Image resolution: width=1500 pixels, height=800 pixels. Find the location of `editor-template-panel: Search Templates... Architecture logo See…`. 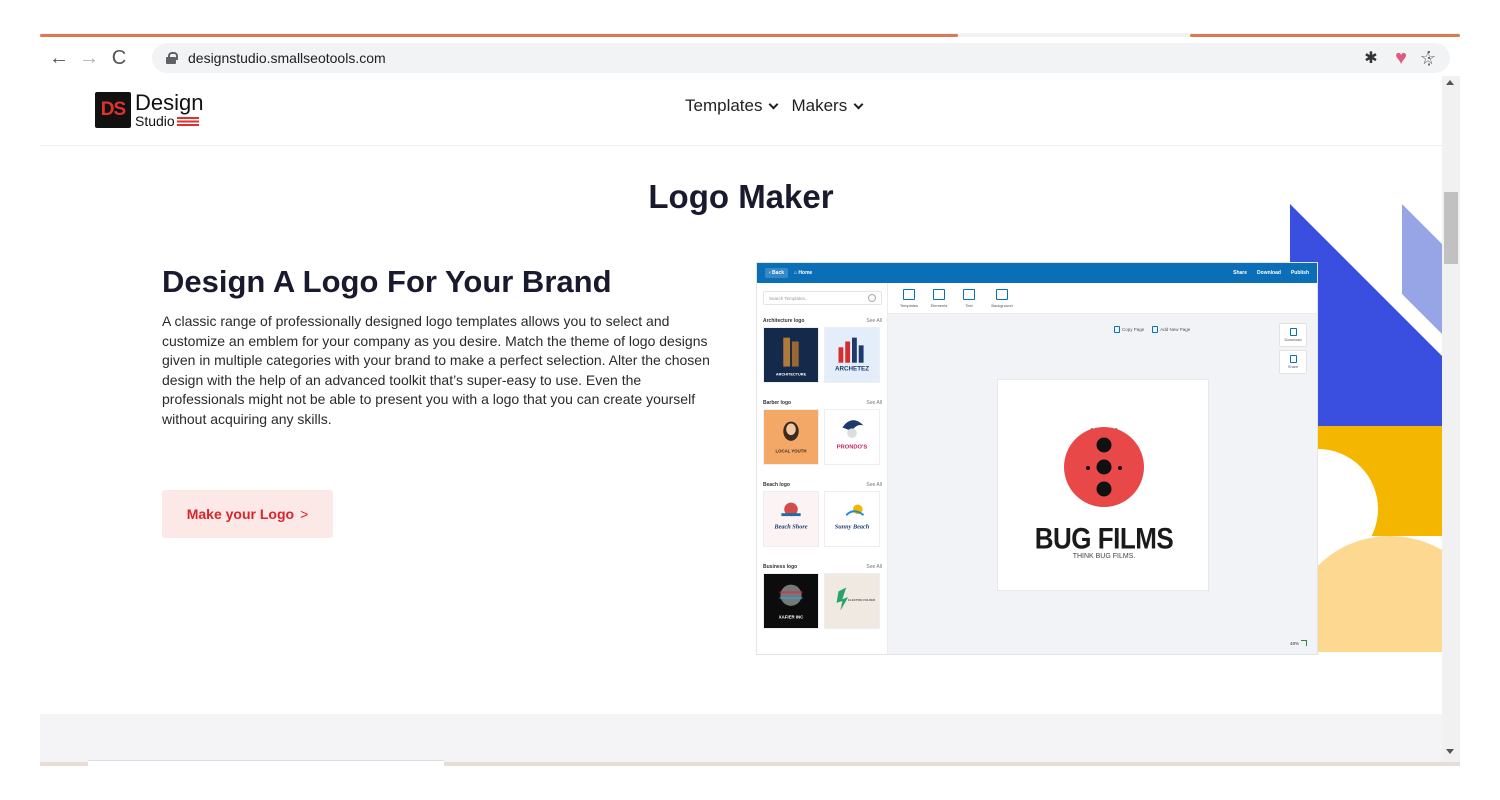

editor-template-panel: Search Templates... Architecture logo See… is located at coordinates (822, 468).